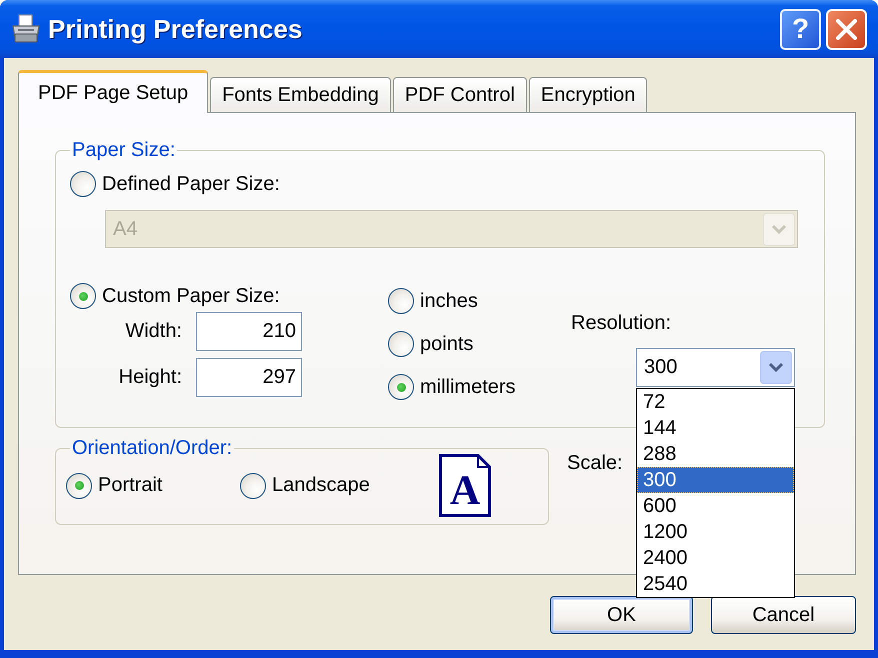 The width and height of the screenshot is (878, 658). Describe the element at coordinates (321, 485) in the screenshot. I see `radio-label: Landscape` at that location.